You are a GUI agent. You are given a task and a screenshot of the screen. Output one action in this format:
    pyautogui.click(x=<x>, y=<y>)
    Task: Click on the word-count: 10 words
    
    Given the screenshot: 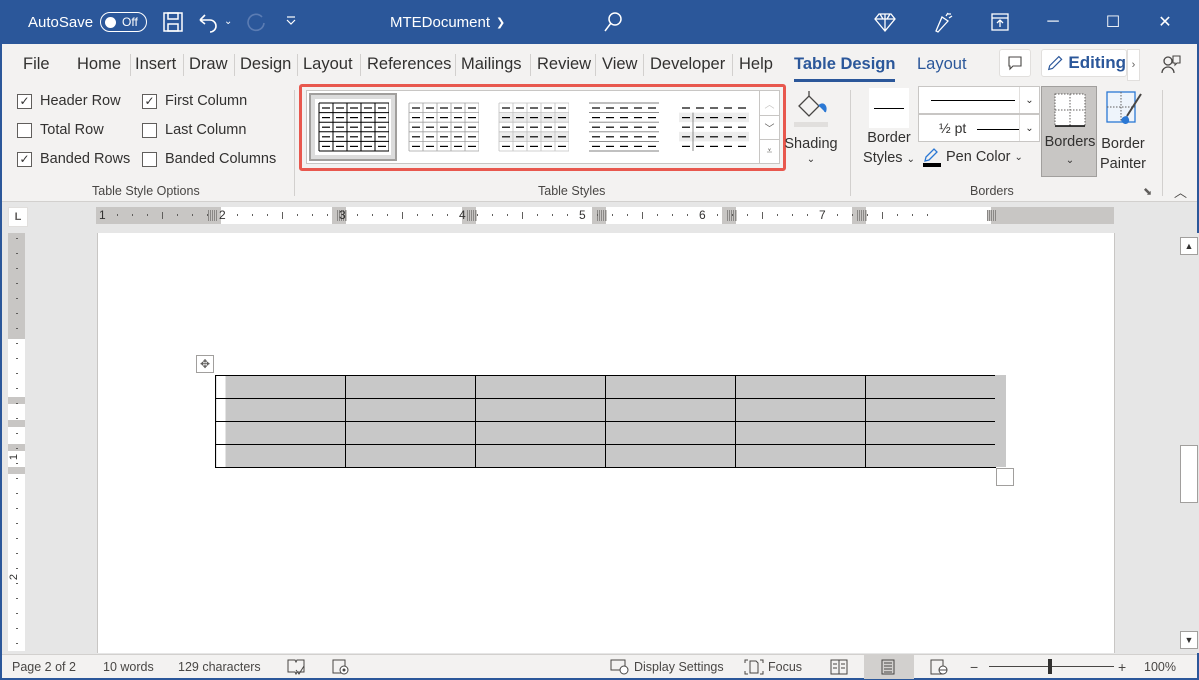 What is the action you would take?
    pyautogui.click(x=128, y=667)
    